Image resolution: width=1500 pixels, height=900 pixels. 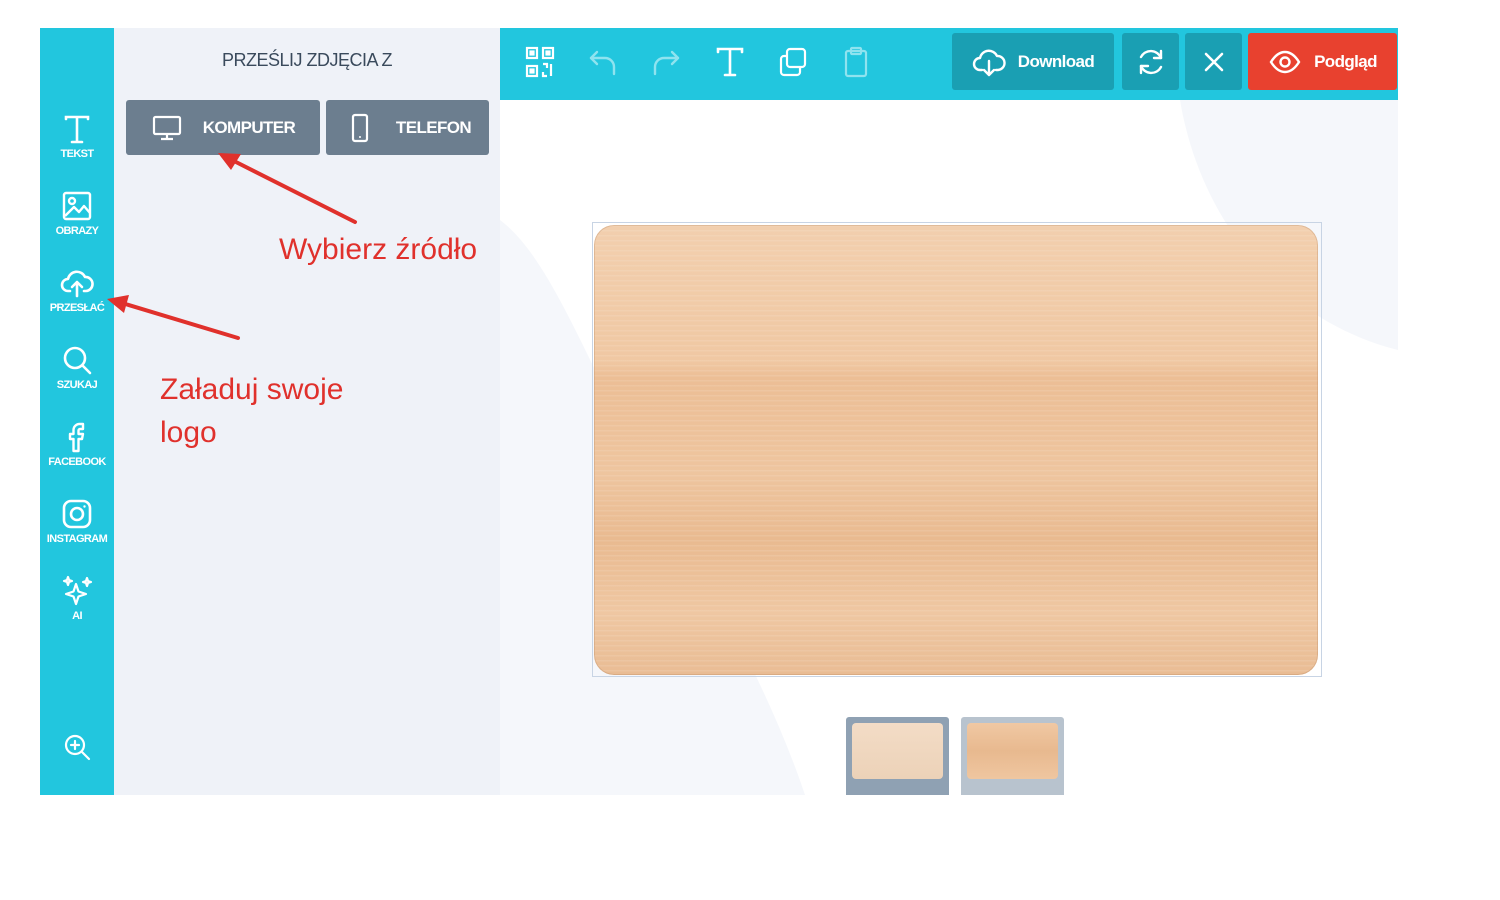 I want to click on annotation-upload-logo-line1: Załaduj swoje, so click(x=252, y=389).